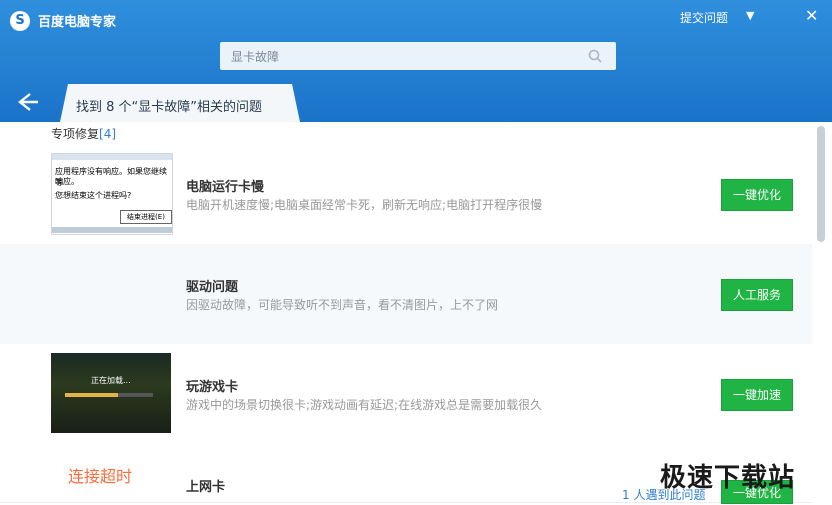  I want to click on thumb-end-process-button: 结束进程(E), so click(146, 217).